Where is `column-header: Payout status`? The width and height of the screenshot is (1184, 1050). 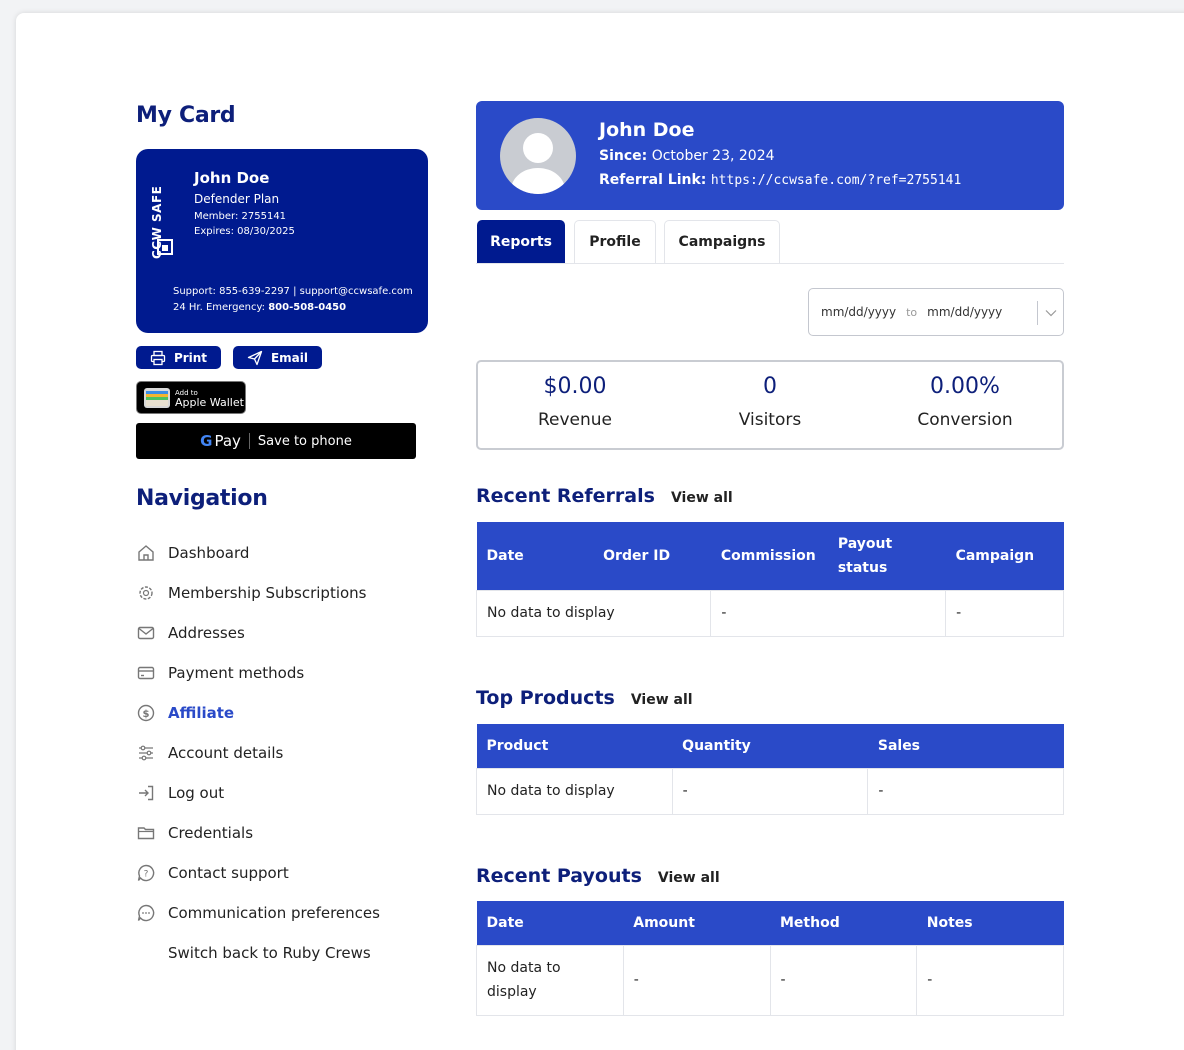
column-header: Payout status is located at coordinates (886, 556).